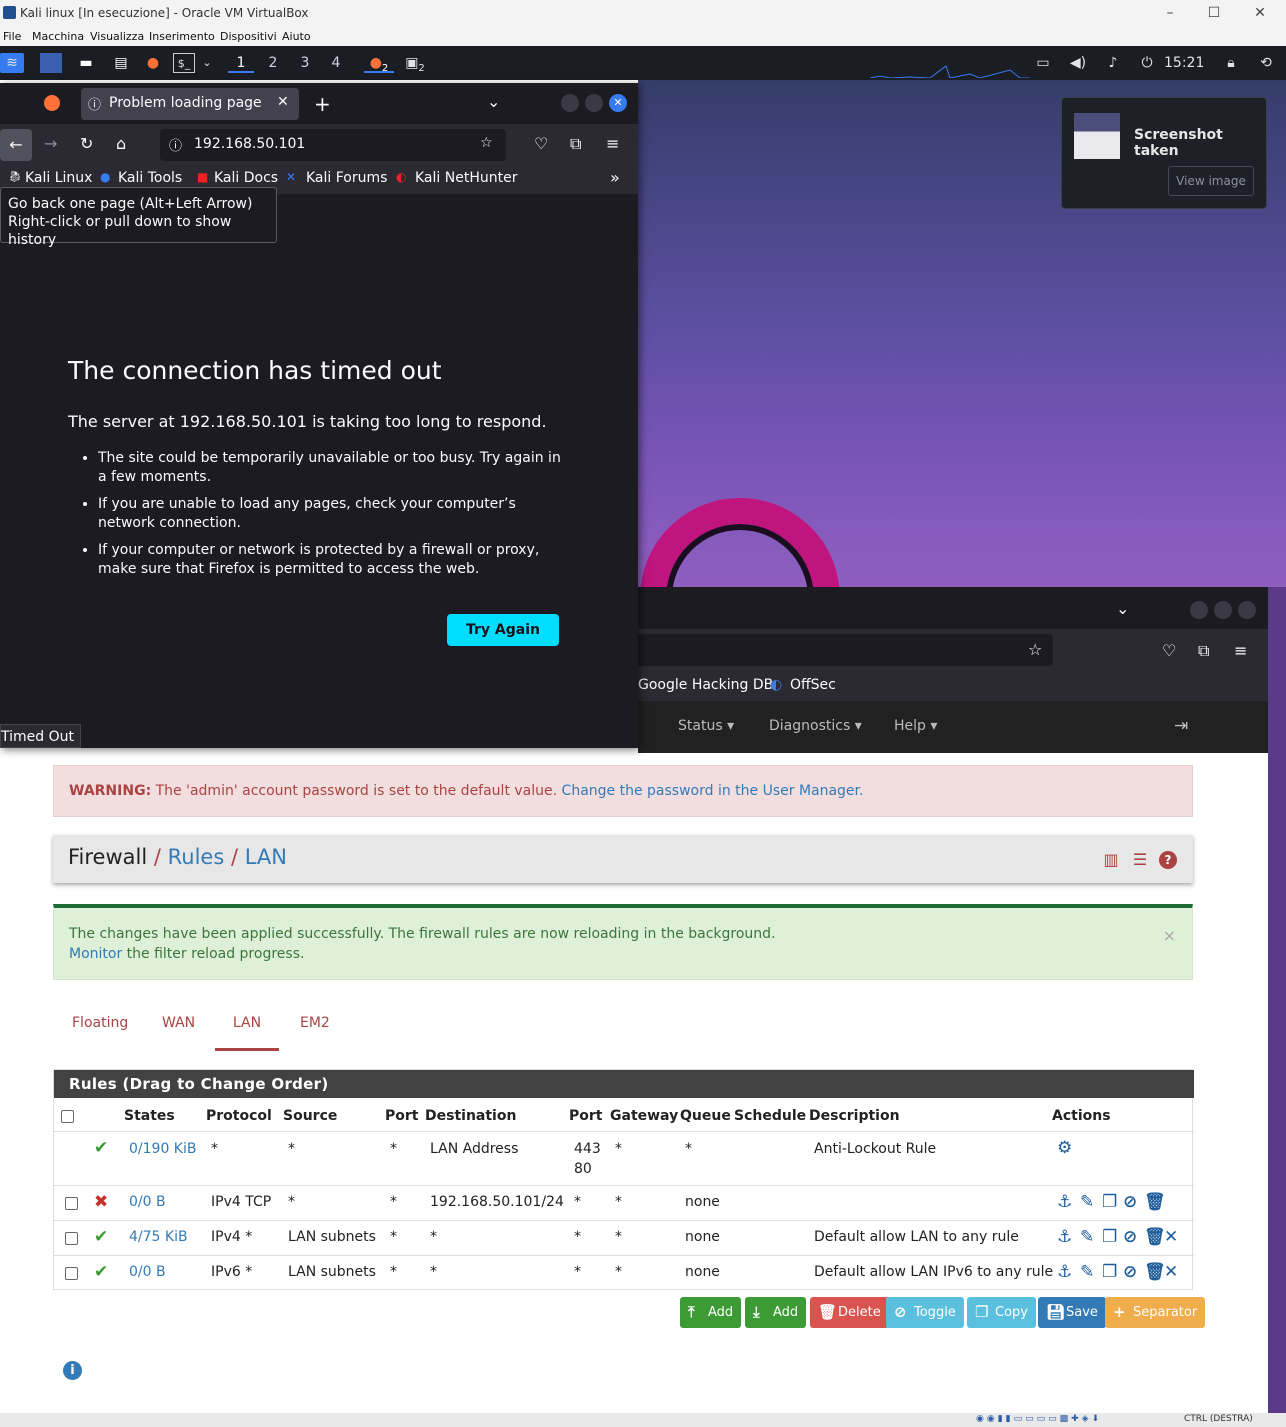 The height and width of the screenshot is (1427, 1286). I want to click on logout-icon: ⇥, so click(1181, 726).